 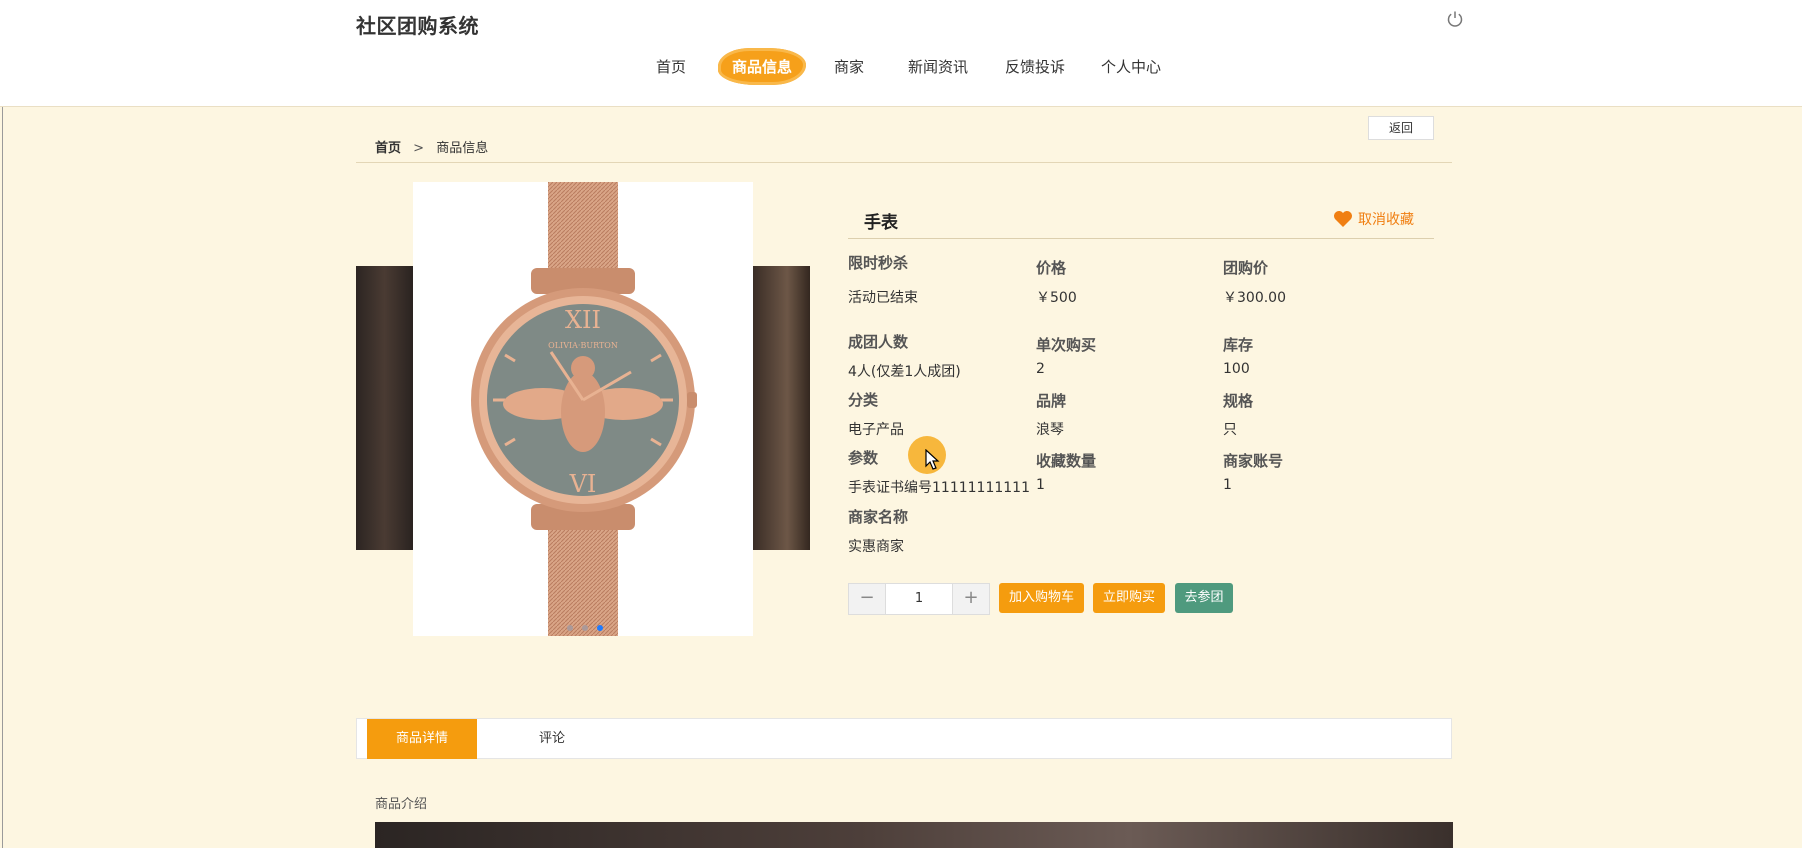 I want to click on merchant-account-label: 商家账号, so click(x=1253, y=461).